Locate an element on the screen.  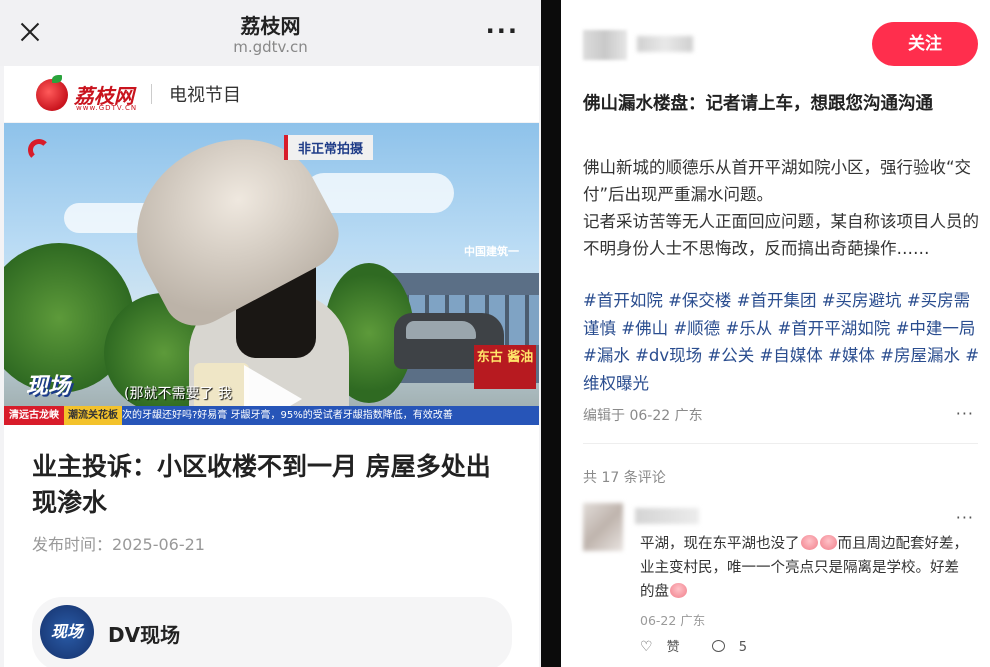
channel-avatar: 现场 is located at coordinates (67, 632).